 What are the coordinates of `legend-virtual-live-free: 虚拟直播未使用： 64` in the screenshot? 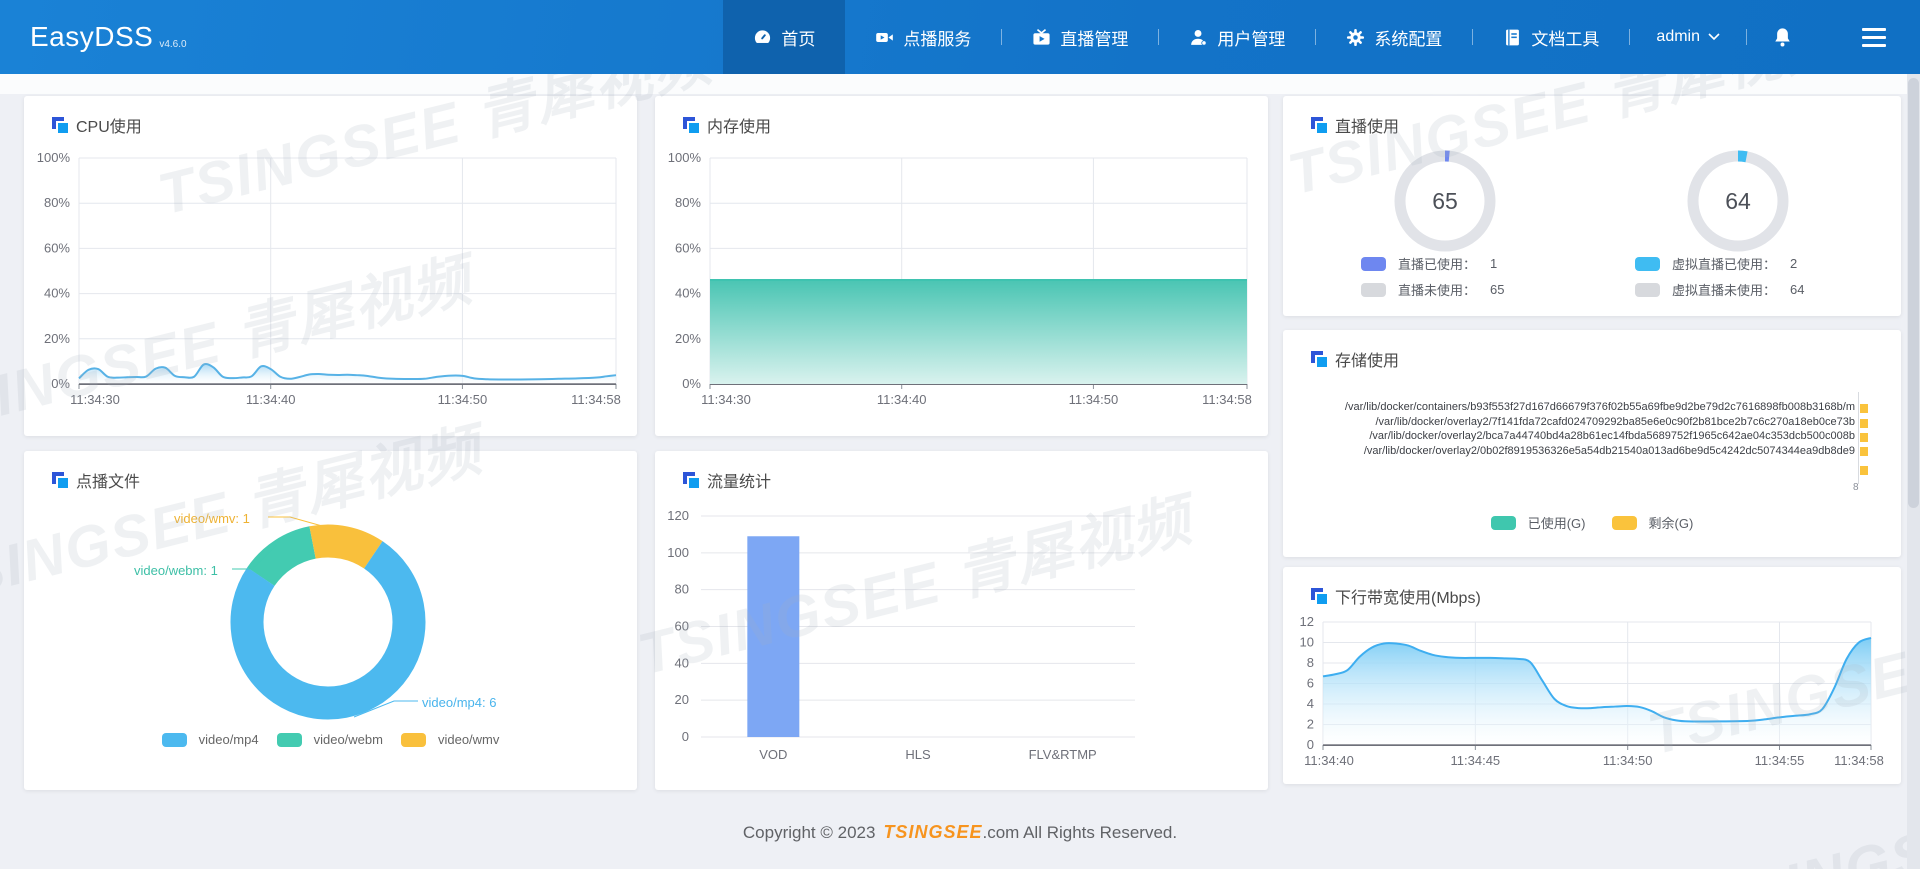 It's located at (1719, 289).